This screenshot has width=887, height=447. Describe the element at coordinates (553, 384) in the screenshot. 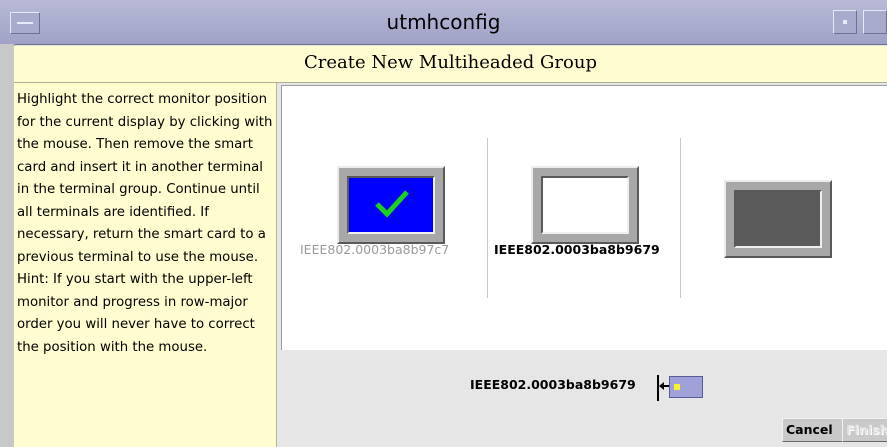

I see `current-terminal-label: IEEE802.0003ba8b9679` at that location.